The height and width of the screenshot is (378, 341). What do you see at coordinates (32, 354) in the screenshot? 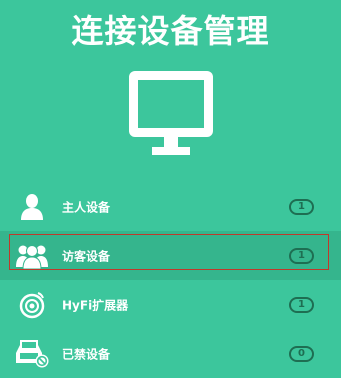
I see `blocked-devices-icon` at bounding box center [32, 354].